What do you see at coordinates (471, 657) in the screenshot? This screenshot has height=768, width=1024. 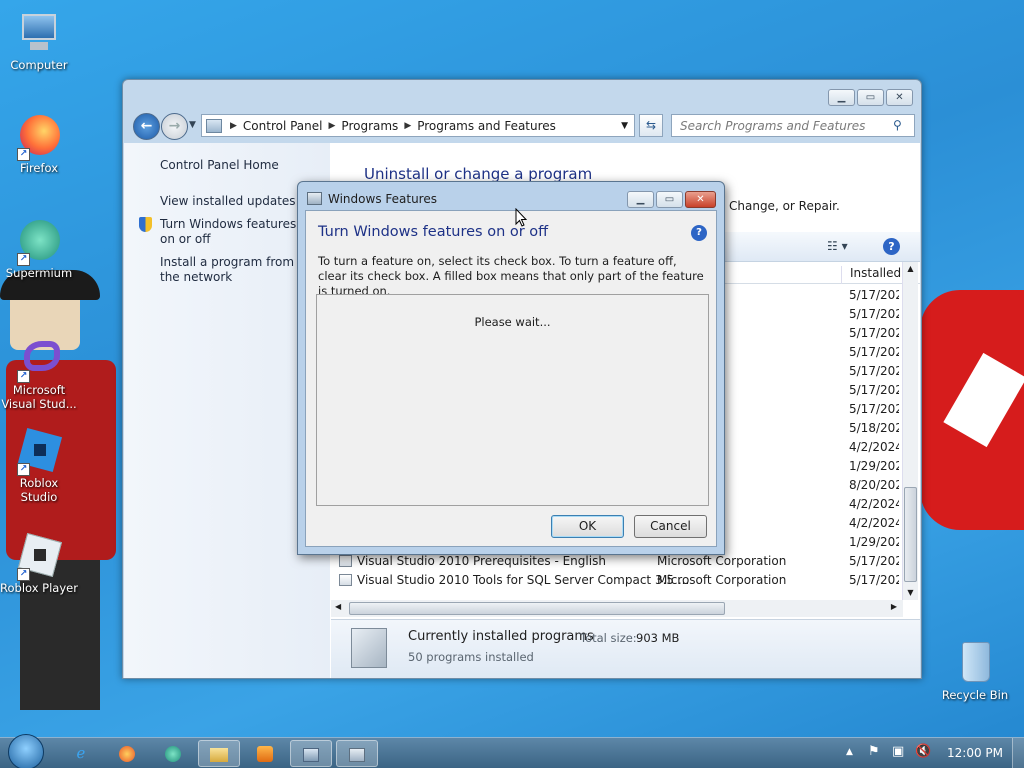 I see `details-count: 50 programs installed` at bounding box center [471, 657].